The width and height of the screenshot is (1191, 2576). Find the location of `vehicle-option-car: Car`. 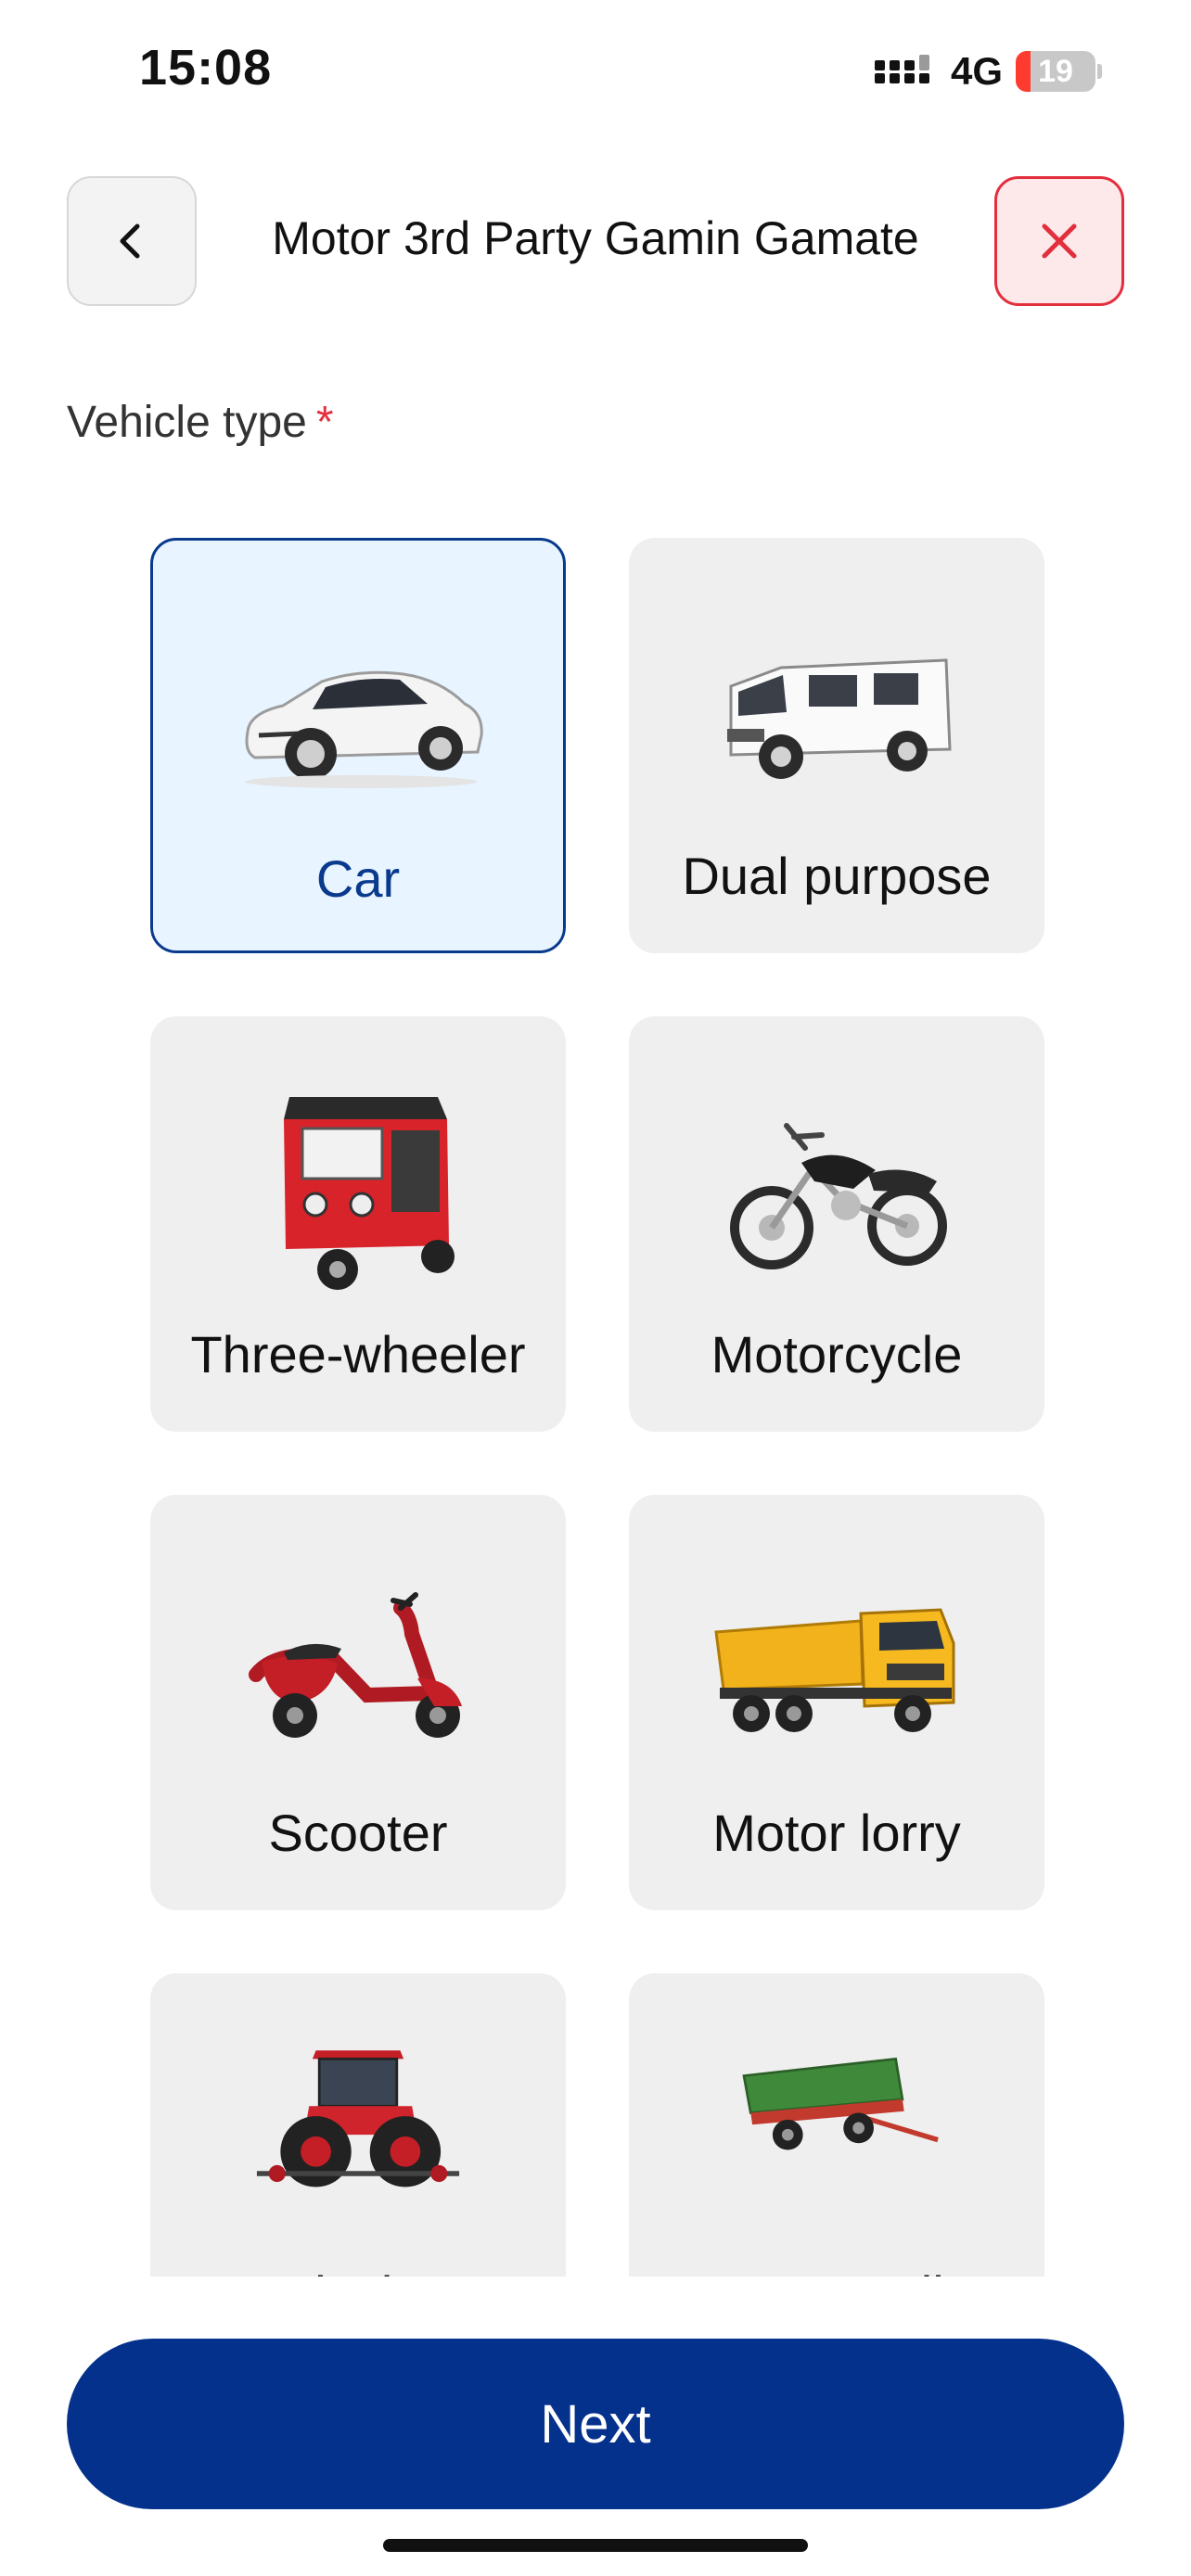

vehicle-option-car: Car is located at coordinates (358, 746).